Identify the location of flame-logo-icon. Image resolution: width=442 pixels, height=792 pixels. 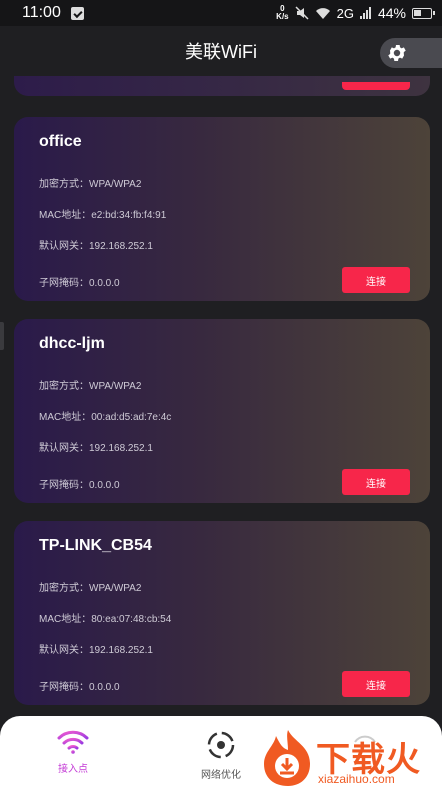
(287, 758).